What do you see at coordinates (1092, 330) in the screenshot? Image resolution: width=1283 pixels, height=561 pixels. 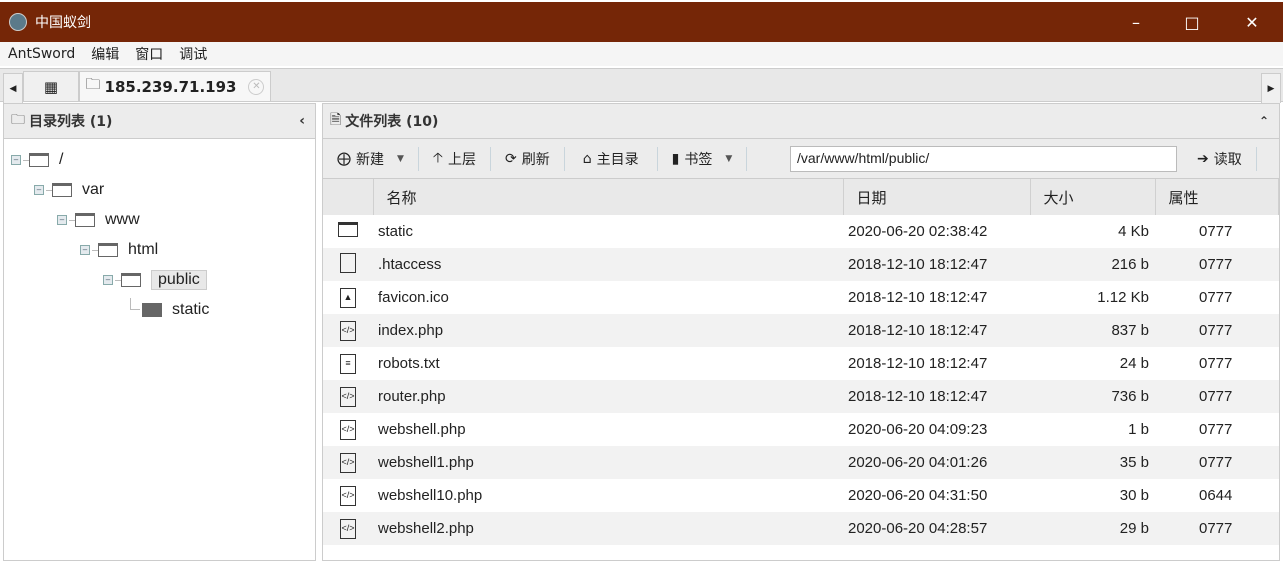 I see `file-size: 837 b` at bounding box center [1092, 330].